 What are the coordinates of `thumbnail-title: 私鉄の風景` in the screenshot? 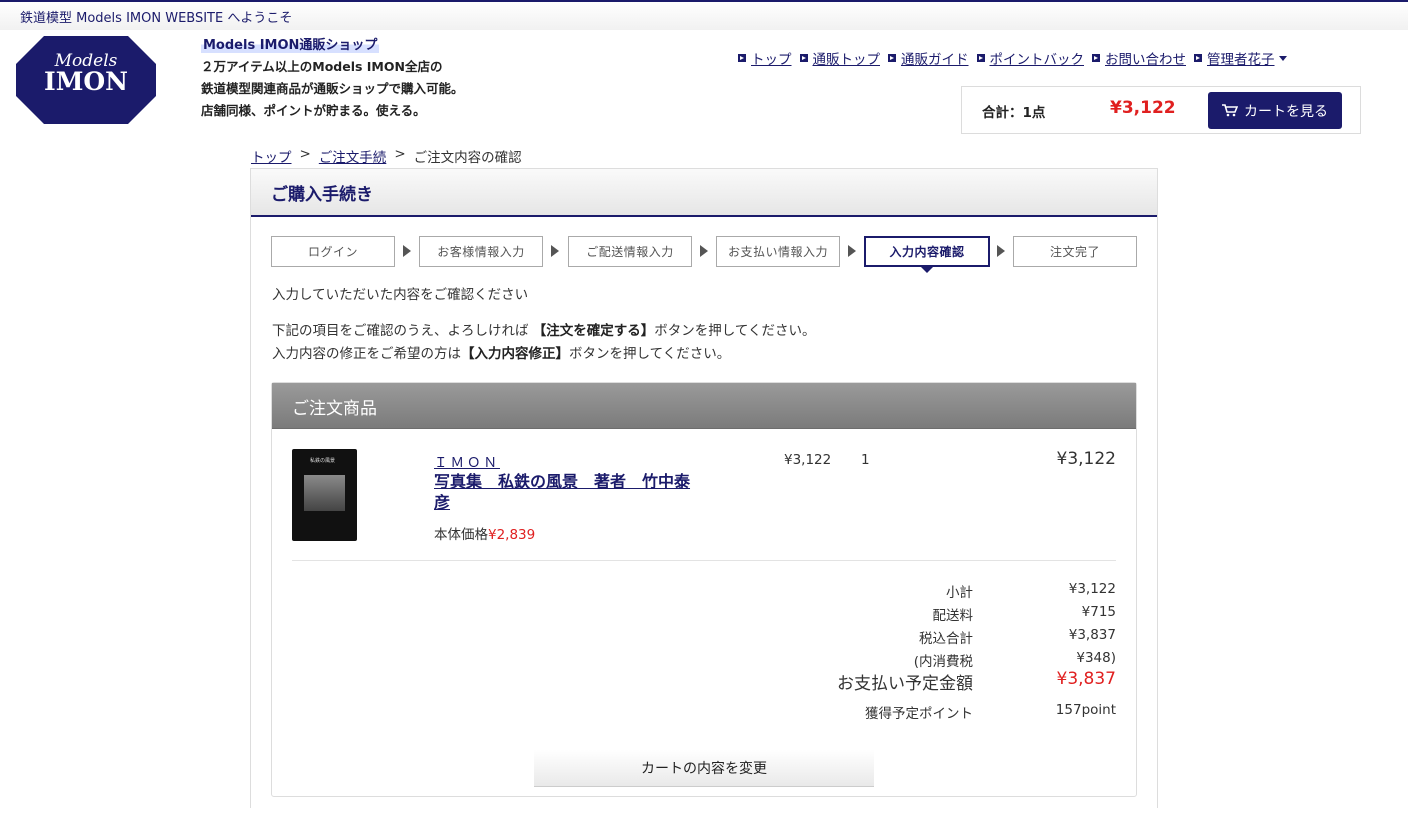 It's located at (323, 461).